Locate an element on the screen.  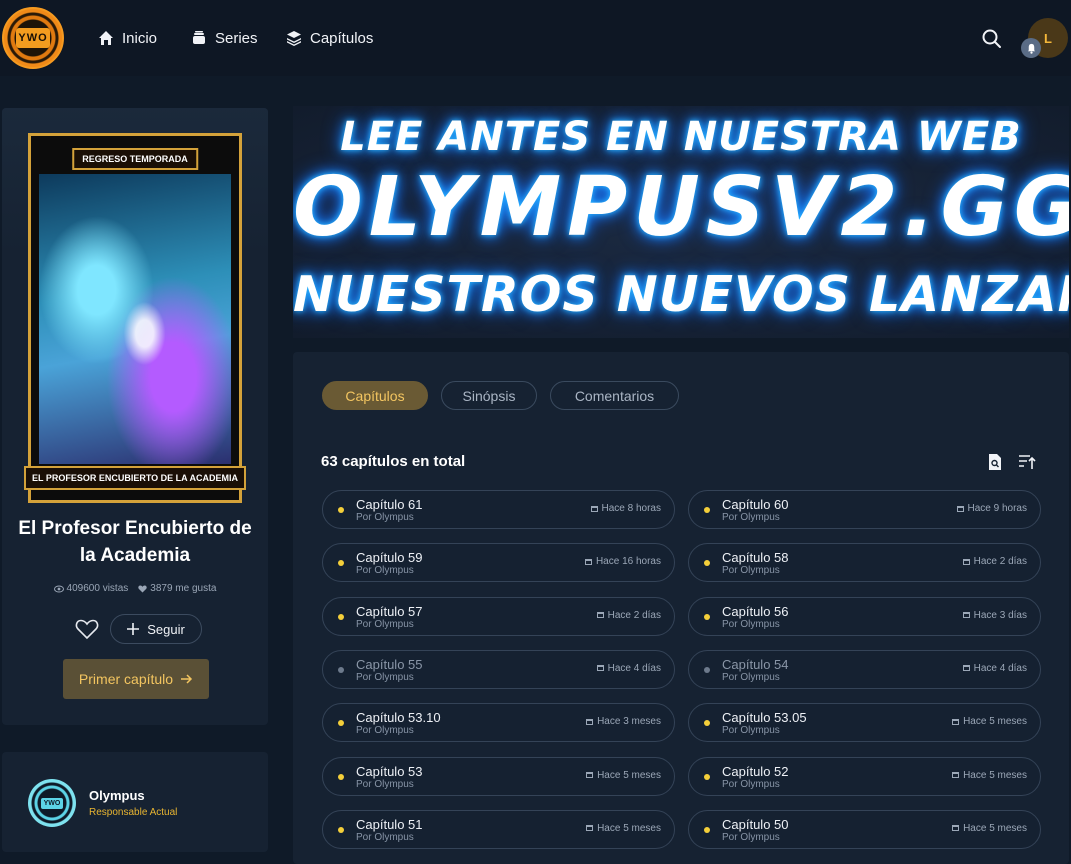
follow-label: Seguir is located at coordinates (166, 629).